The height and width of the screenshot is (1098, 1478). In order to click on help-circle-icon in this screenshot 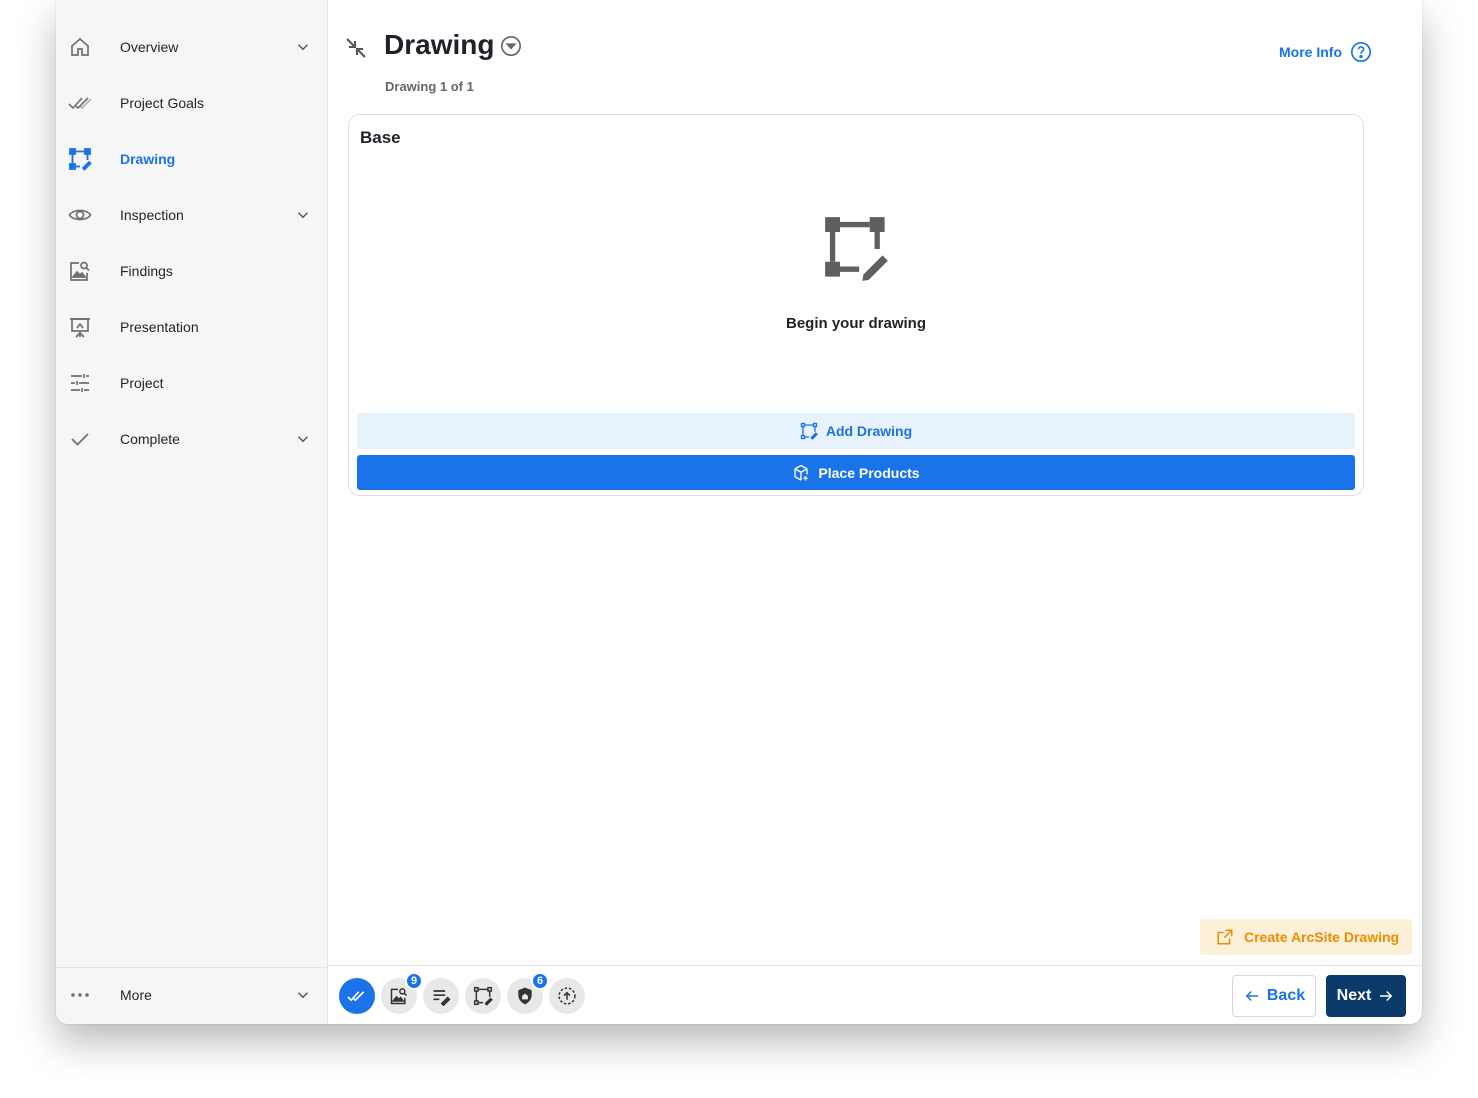, I will do `click(1361, 52)`.